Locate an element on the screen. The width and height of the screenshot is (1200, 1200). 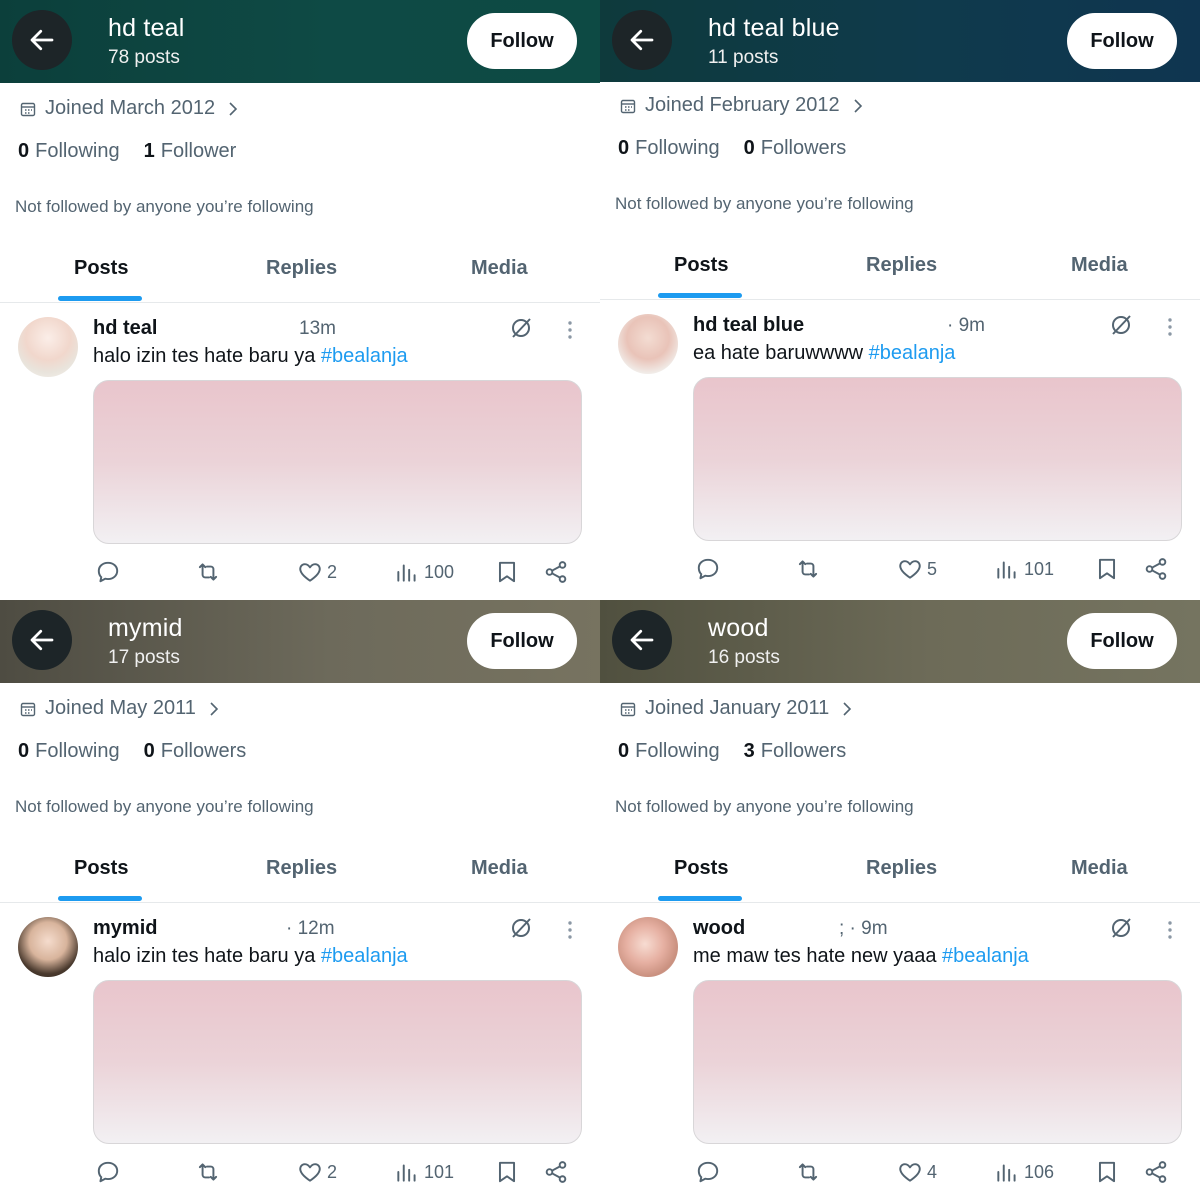
post-text: ea hate baruwwww #bealanja is located at coordinates (824, 353).